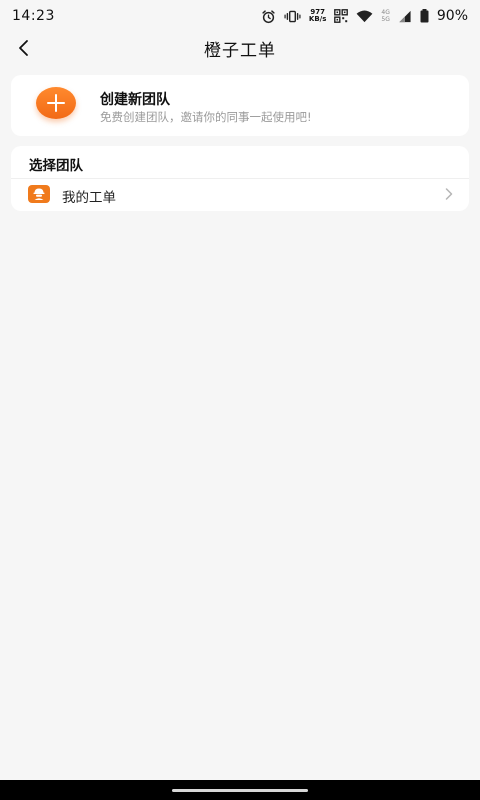  What do you see at coordinates (385, 19) in the screenshot?
I see `network-generation-bottom: 5G` at bounding box center [385, 19].